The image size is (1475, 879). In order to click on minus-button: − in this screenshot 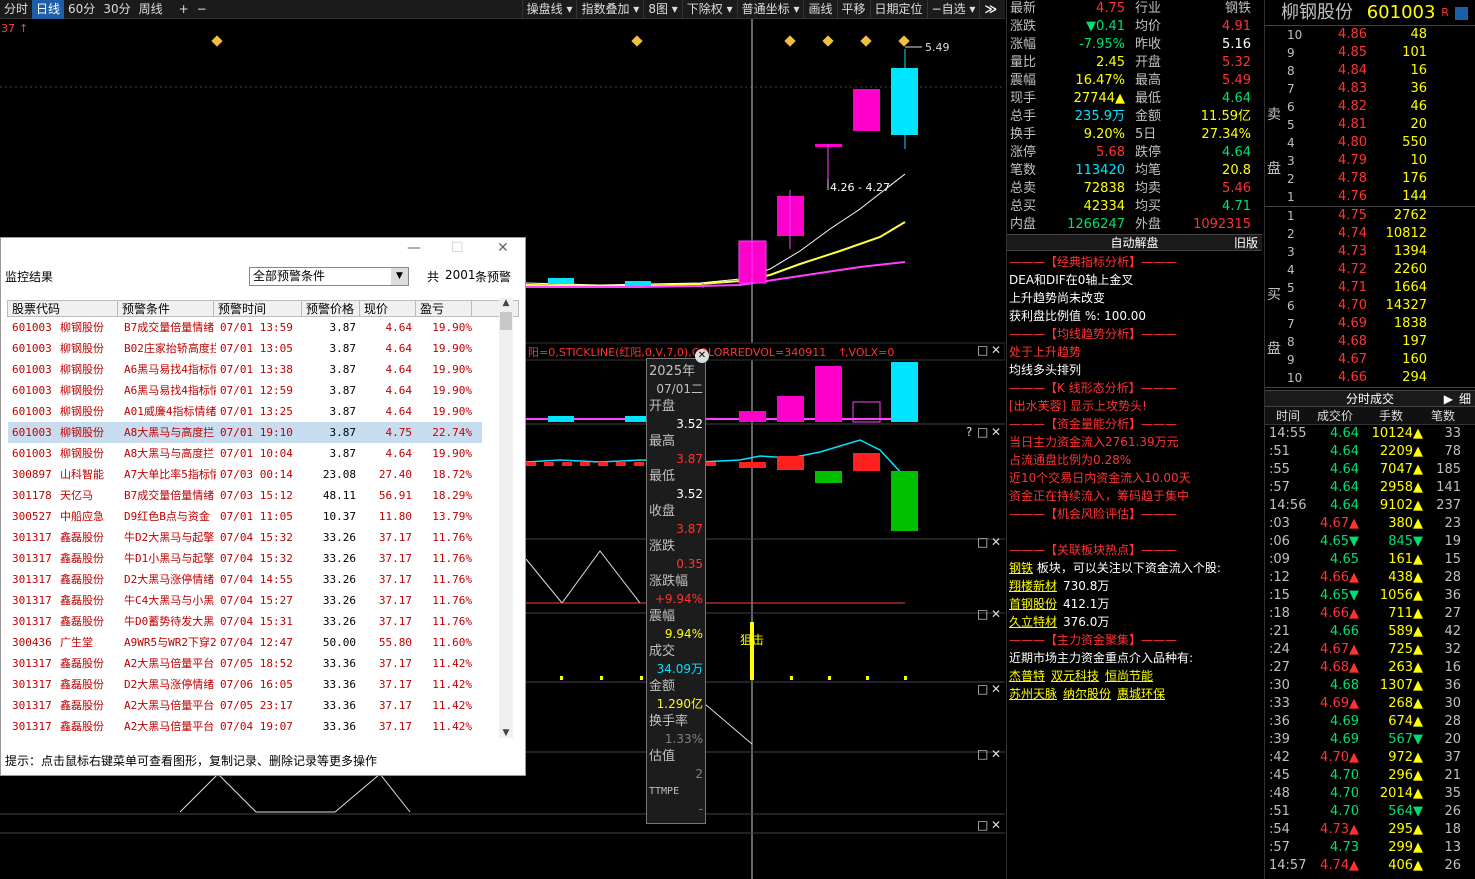, I will do `click(202, 9)`.